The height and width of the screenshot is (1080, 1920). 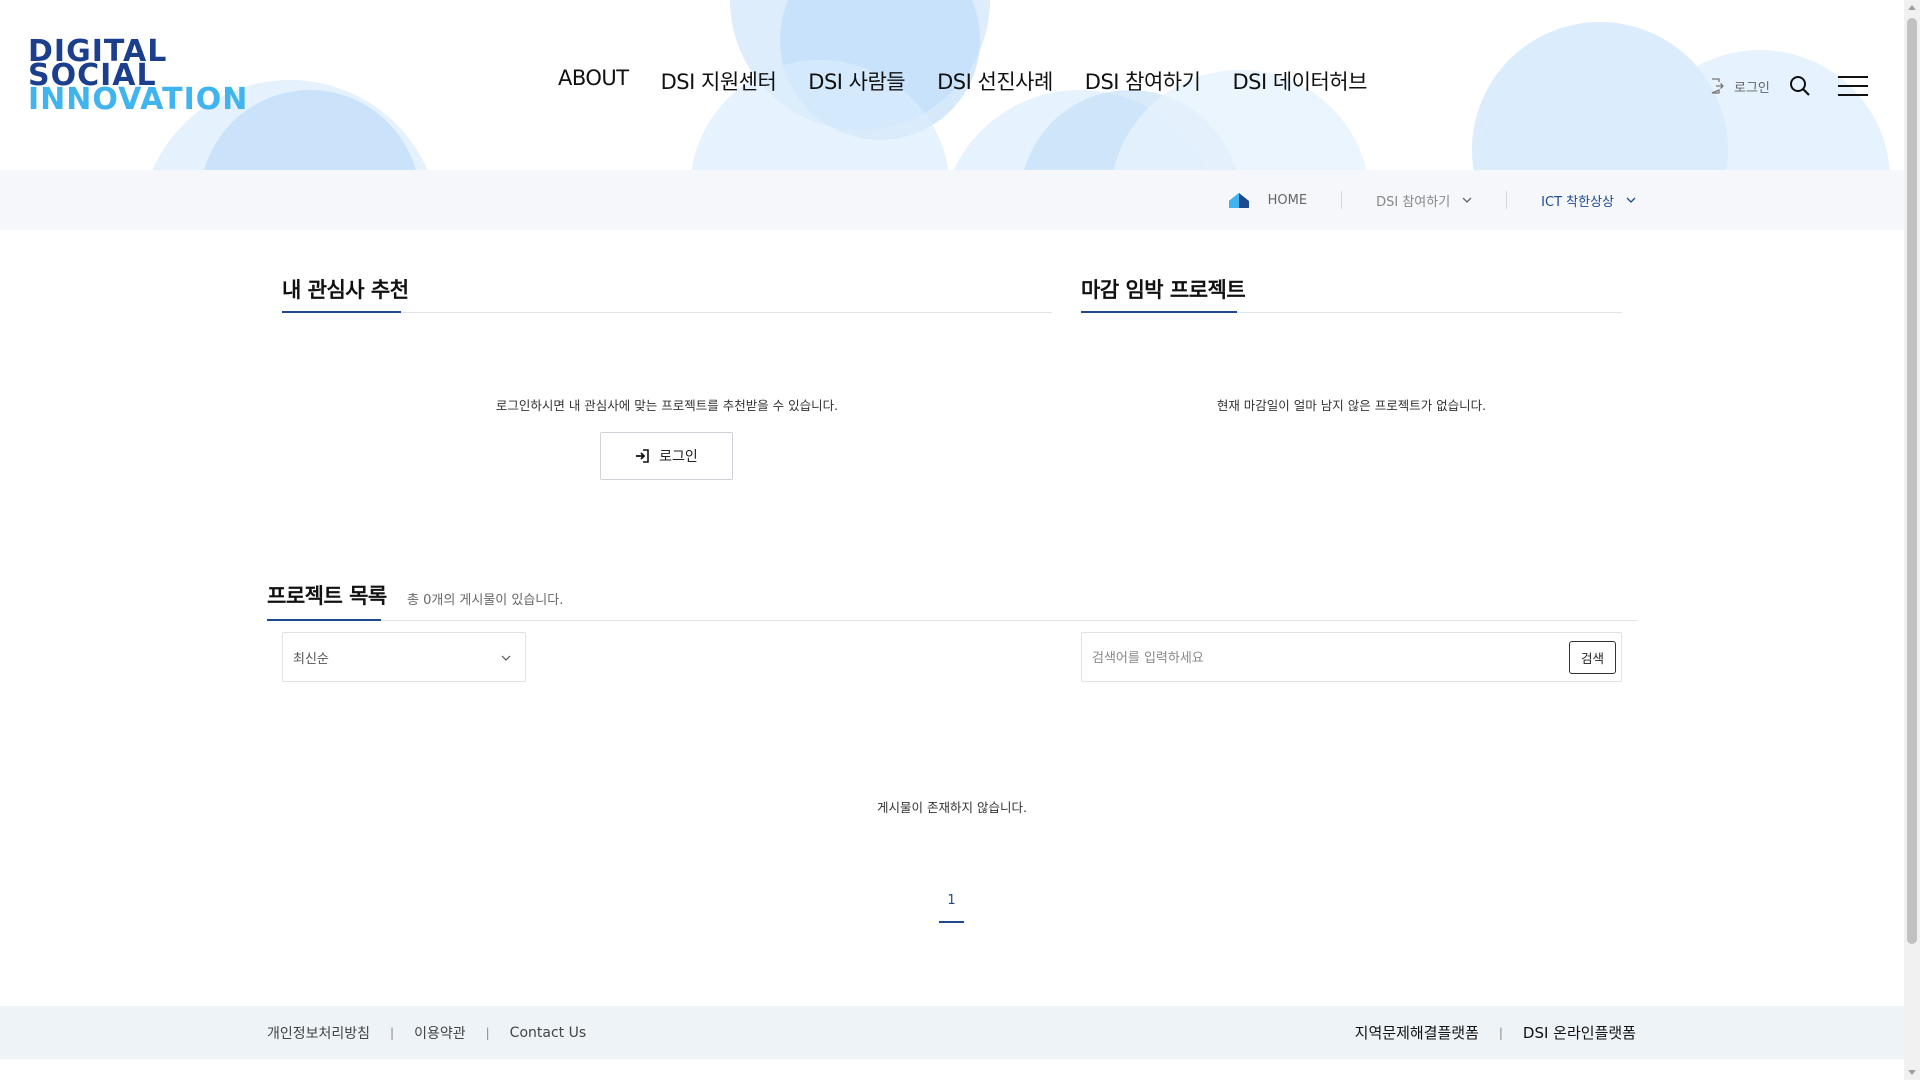 What do you see at coordinates (138, 78) in the screenshot?
I see `site-logo: DIGITAL SOCIAL INNOVATION` at bounding box center [138, 78].